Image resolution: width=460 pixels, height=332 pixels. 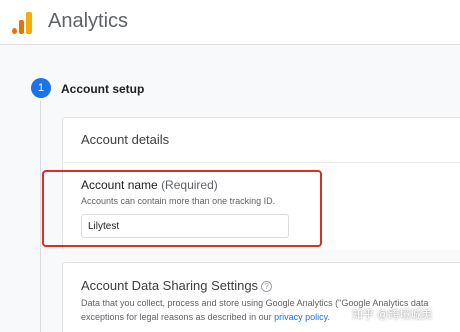 What do you see at coordinates (23, 22) in the screenshot?
I see `analytics-logo-icon` at bounding box center [23, 22].